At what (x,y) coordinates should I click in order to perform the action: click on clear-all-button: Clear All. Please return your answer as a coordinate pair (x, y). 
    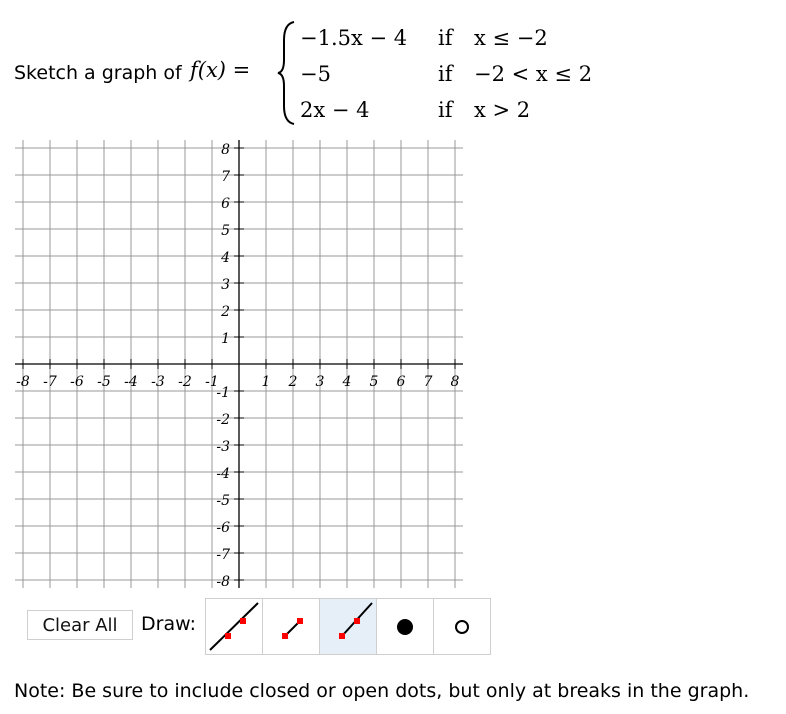
    Looking at the image, I should click on (80, 625).